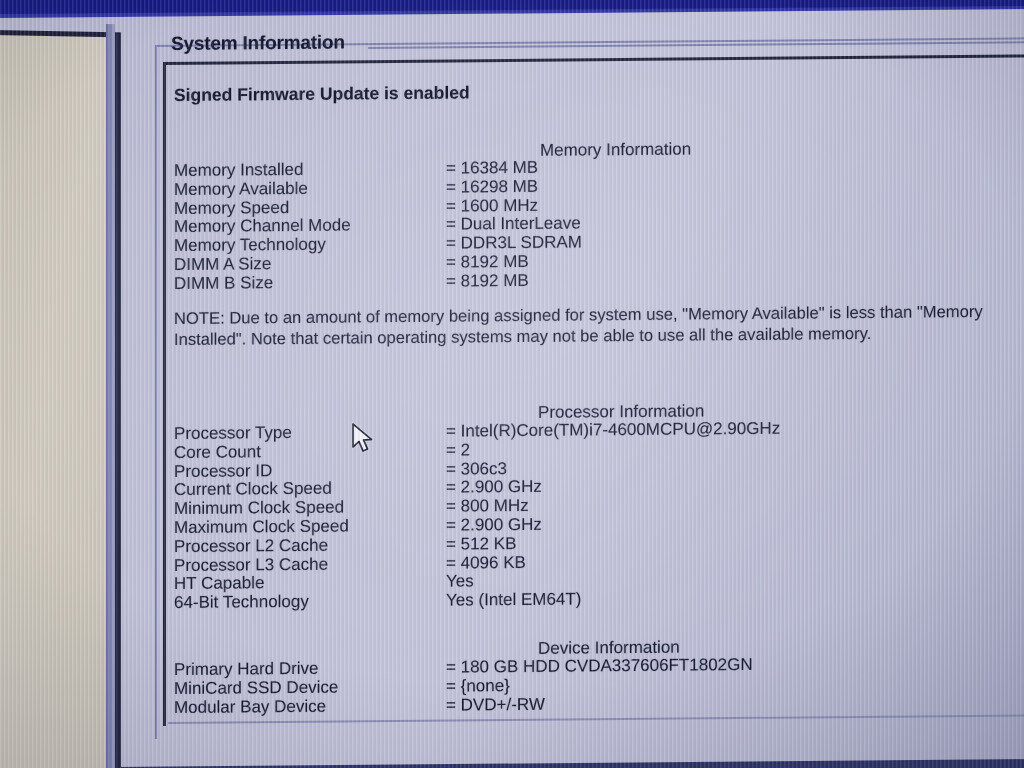 This screenshot has height=768, width=1024. Describe the element at coordinates (251, 545) in the screenshot. I see `processor-label: Processor L2 Cache` at that location.